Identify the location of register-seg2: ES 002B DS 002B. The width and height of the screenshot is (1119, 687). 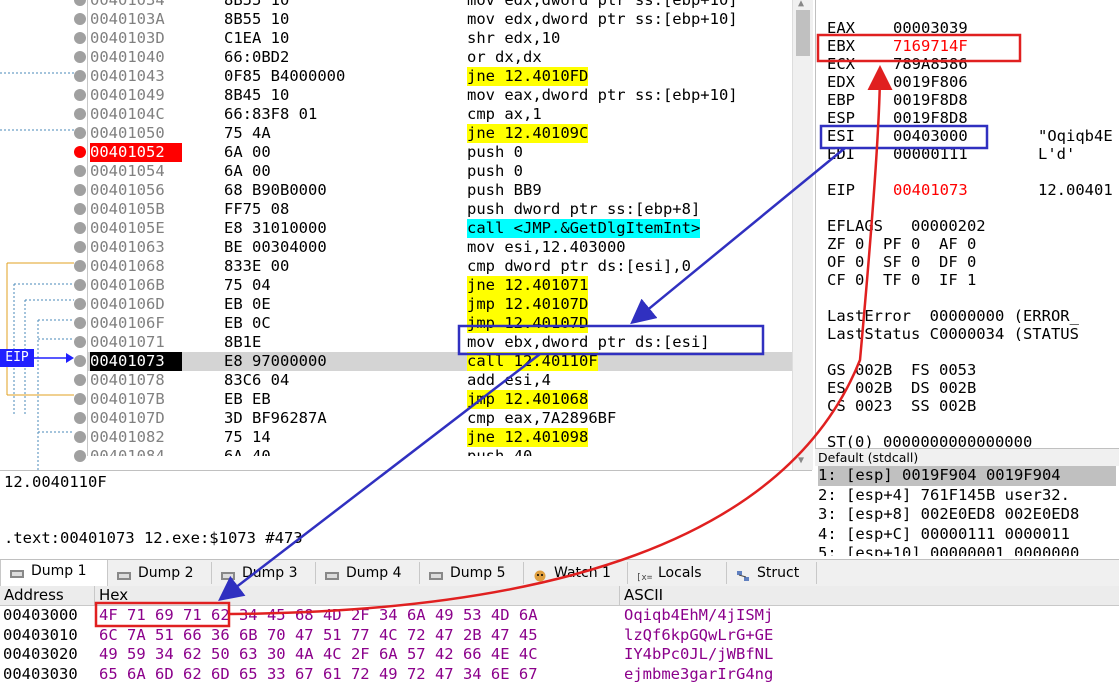
(901, 388).